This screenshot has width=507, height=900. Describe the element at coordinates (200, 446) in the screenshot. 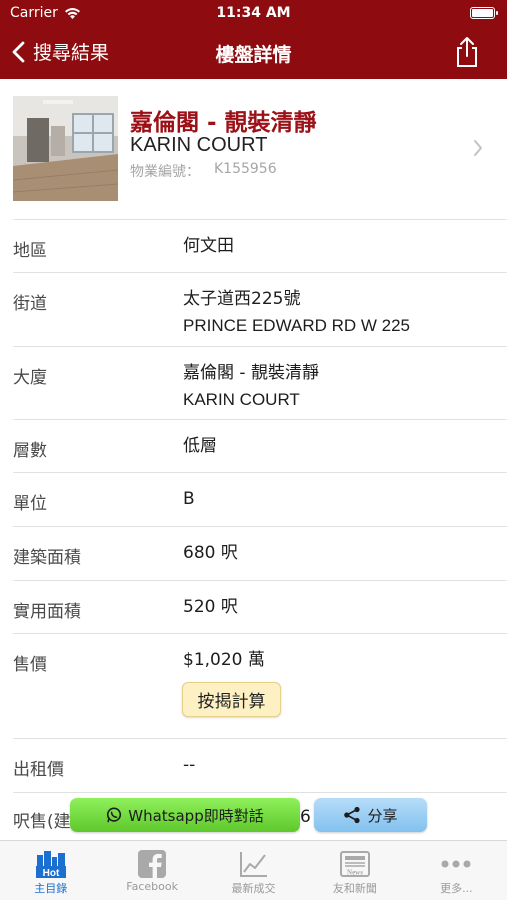

I see `detail-value: 低層` at that location.